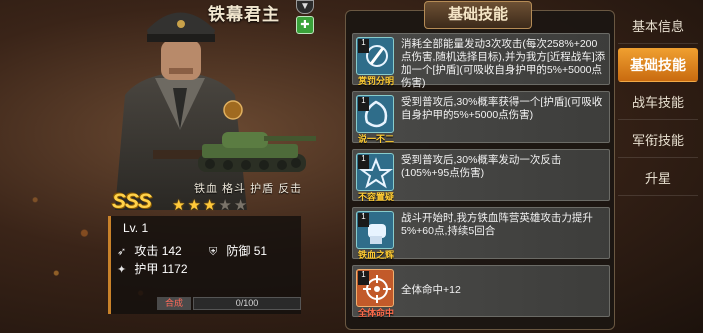  Describe the element at coordinates (305, 7) in the screenshot. I see `v-badge-icon: ▼` at that location.